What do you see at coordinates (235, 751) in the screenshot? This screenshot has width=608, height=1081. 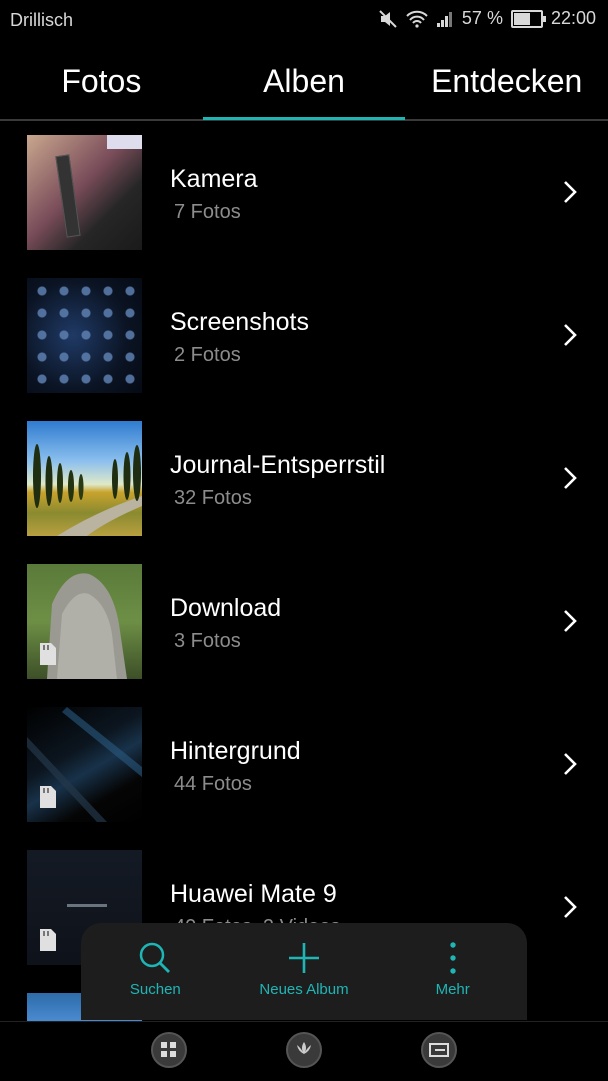 I see `album-title: Hintergrund` at bounding box center [235, 751].